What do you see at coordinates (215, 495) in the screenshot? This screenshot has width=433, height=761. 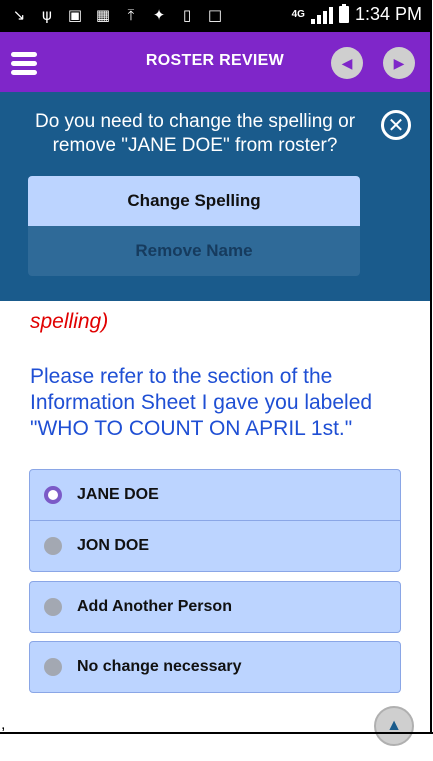 I see `roster-option-jane-doe: JANE DOE` at bounding box center [215, 495].